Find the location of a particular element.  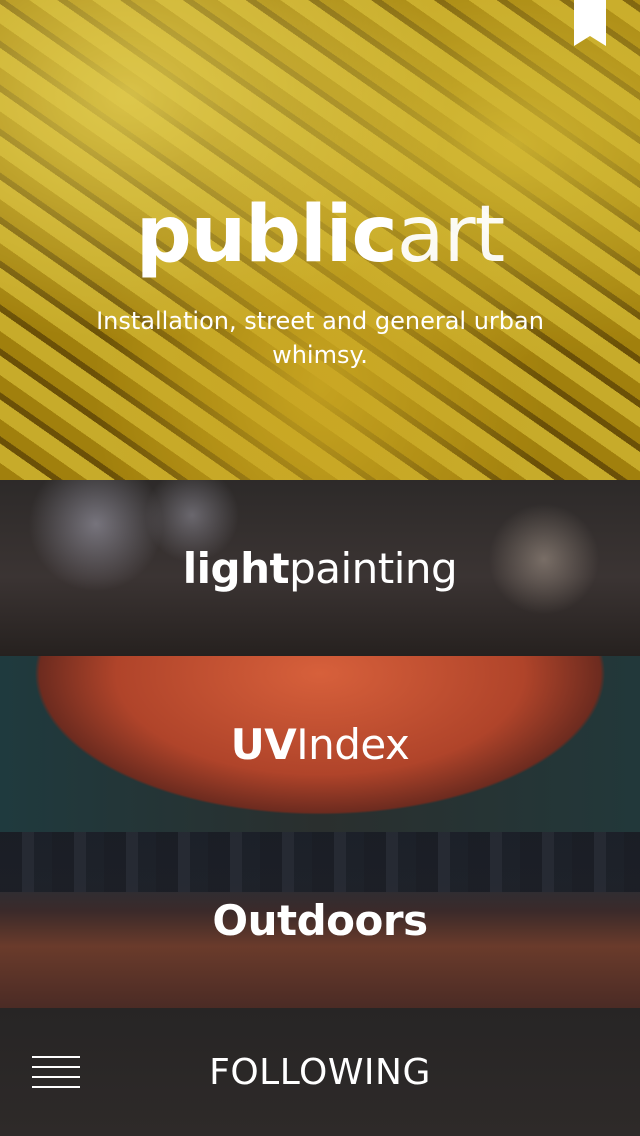

category-label: lightpainting is located at coordinates (320, 568).